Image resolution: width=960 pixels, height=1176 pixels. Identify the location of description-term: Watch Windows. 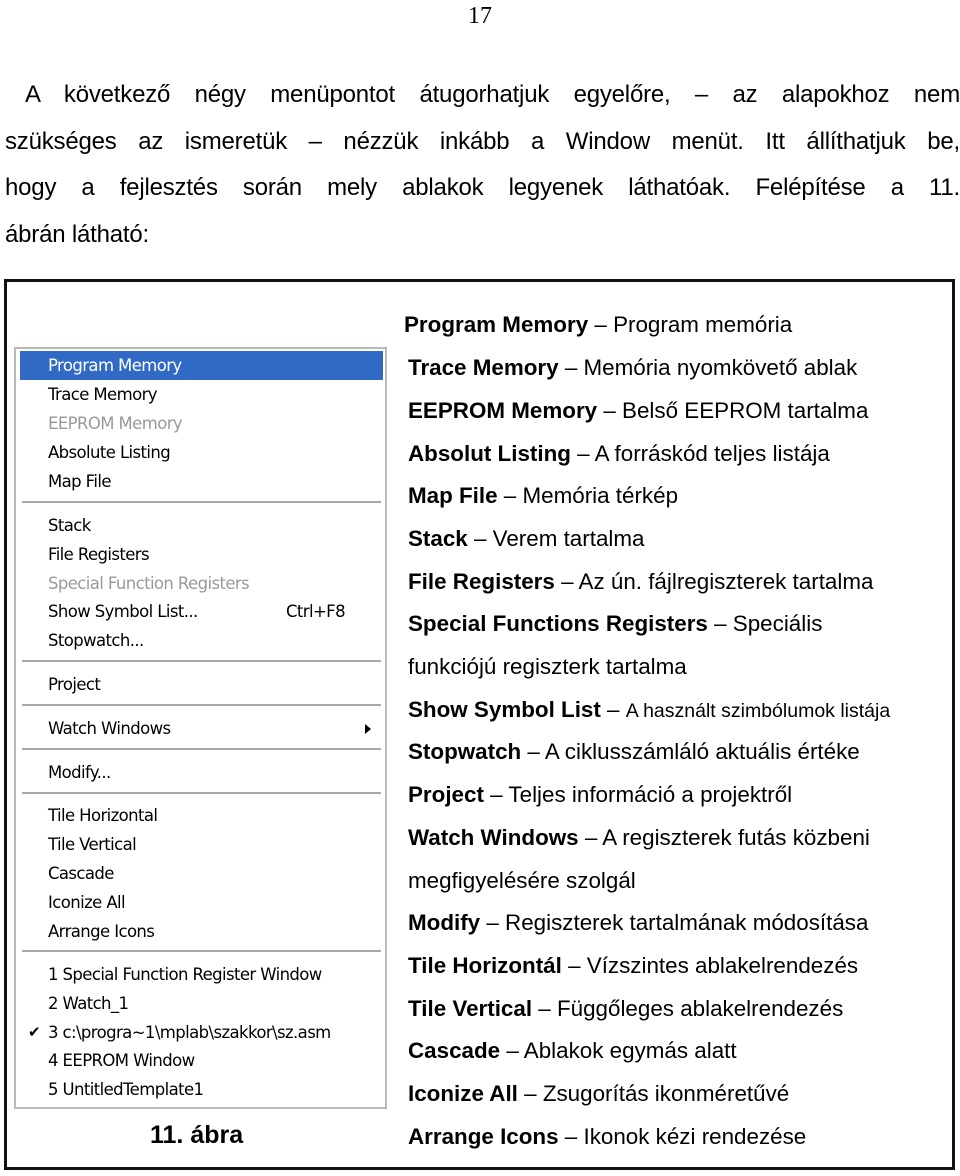
(493, 837).